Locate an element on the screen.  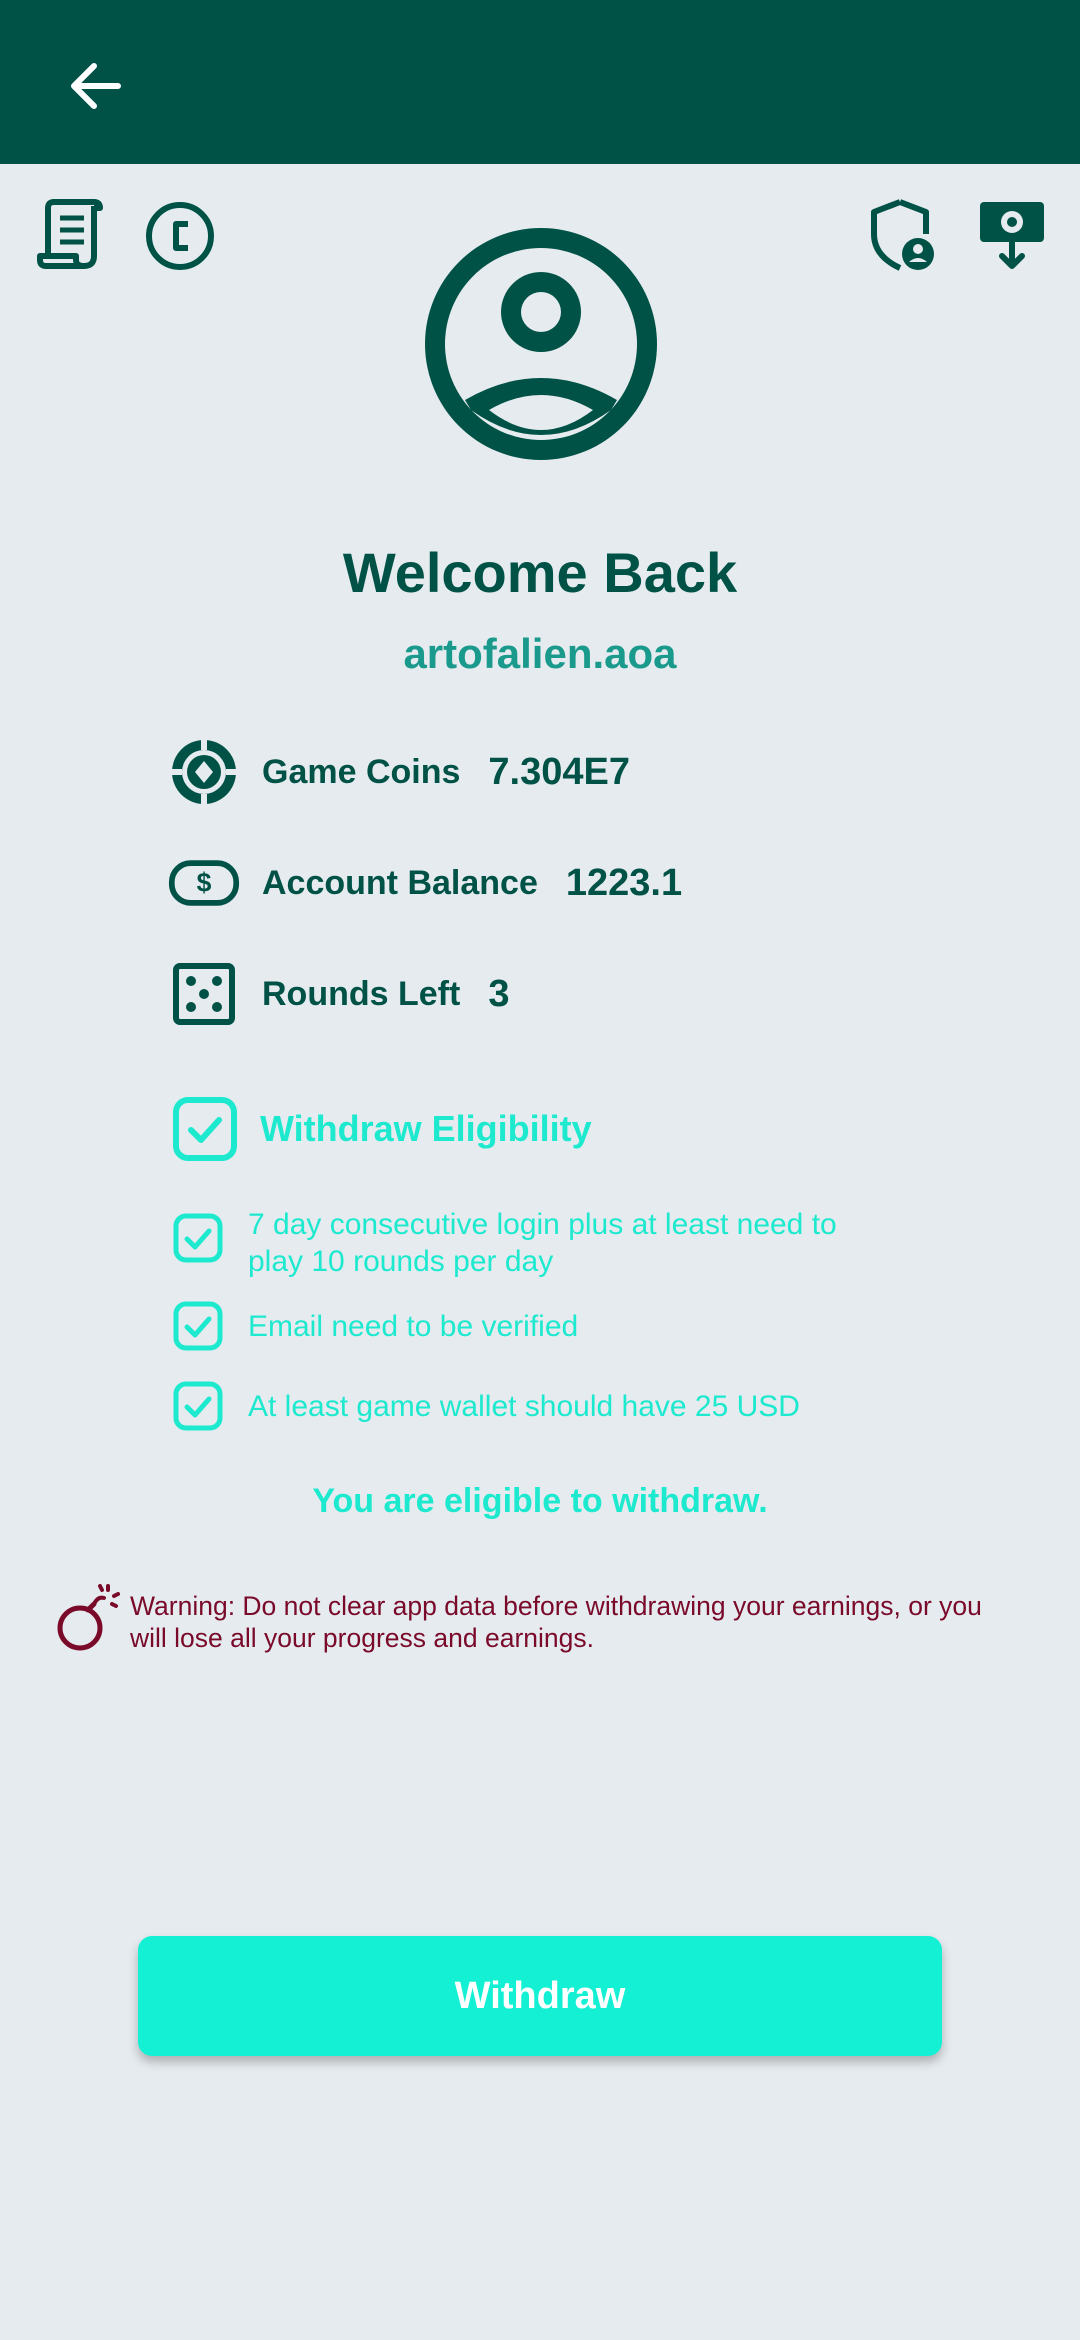
account-circle-icon is located at coordinates (541, 344).